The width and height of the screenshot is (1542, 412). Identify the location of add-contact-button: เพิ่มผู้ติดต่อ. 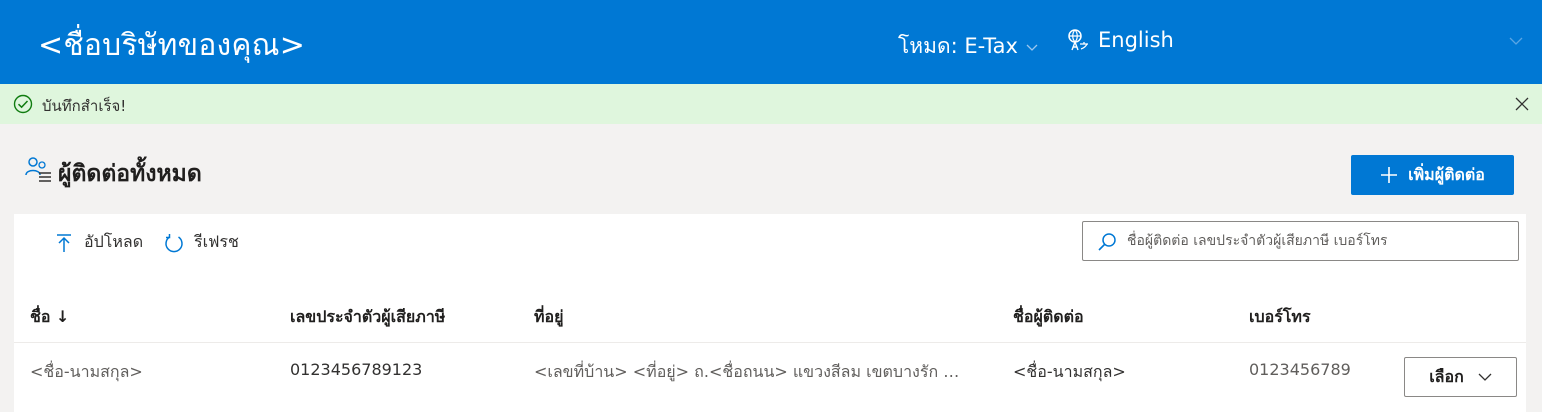
(1432, 175).